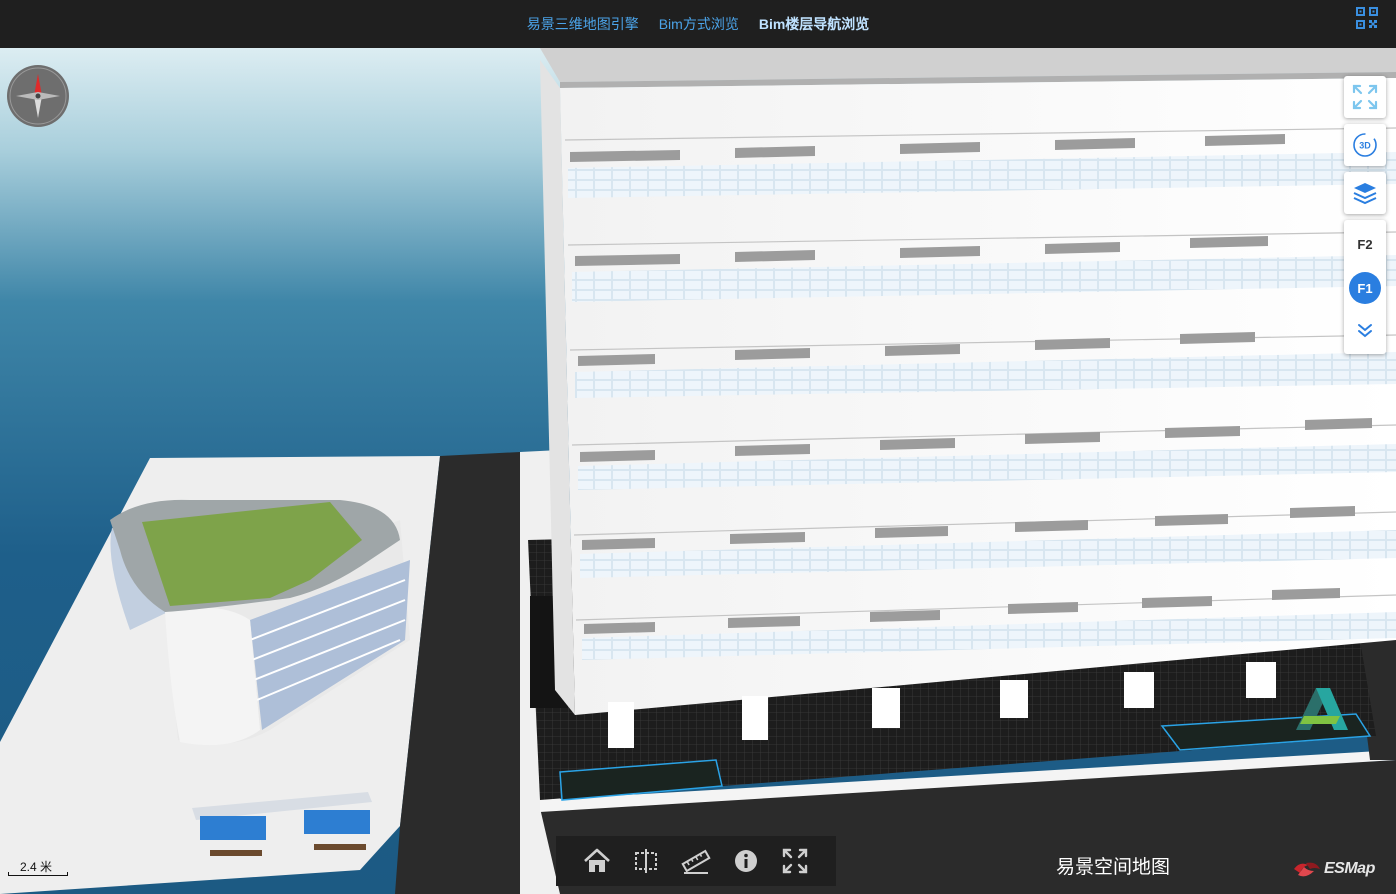 The height and width of the screenshot is (894, 1396). I want to click on scale-bar: 2.4 米, so click(37, 867).